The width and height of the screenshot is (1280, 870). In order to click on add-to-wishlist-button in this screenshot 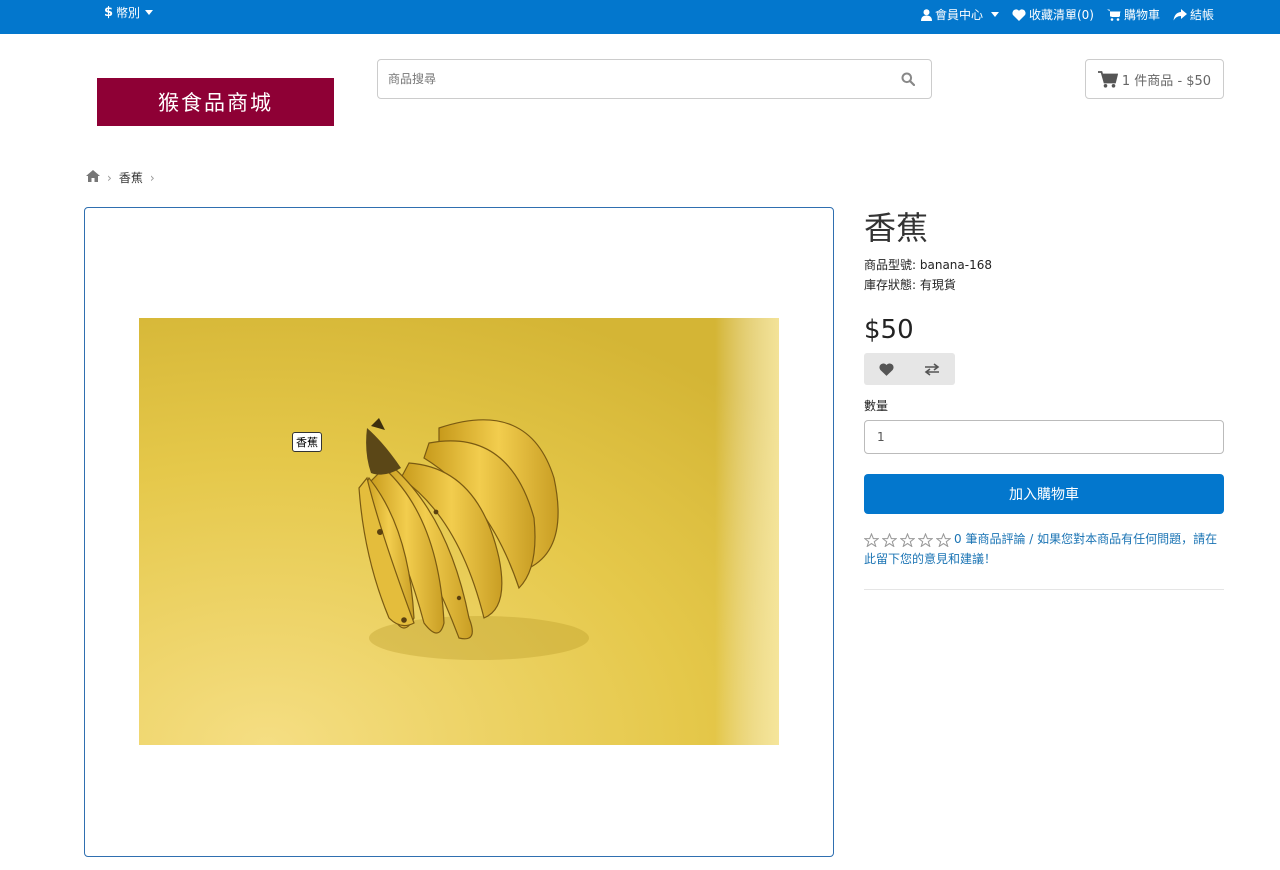, I will do `click(887, 369)`.